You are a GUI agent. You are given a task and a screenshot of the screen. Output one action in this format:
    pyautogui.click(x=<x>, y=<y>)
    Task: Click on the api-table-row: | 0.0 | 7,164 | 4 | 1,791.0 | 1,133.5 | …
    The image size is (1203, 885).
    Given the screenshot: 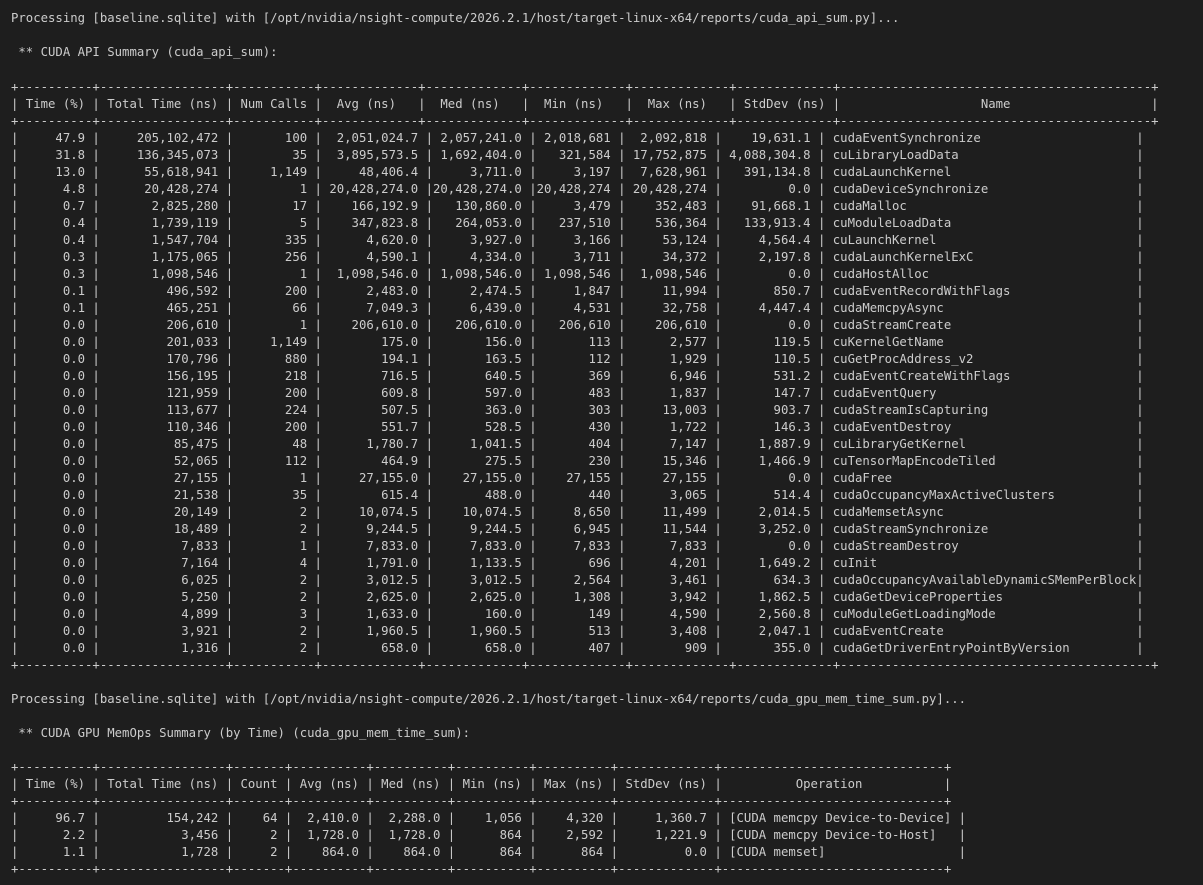 What is the action you would take?
    pyautogui.click(x=577, y=563)
    